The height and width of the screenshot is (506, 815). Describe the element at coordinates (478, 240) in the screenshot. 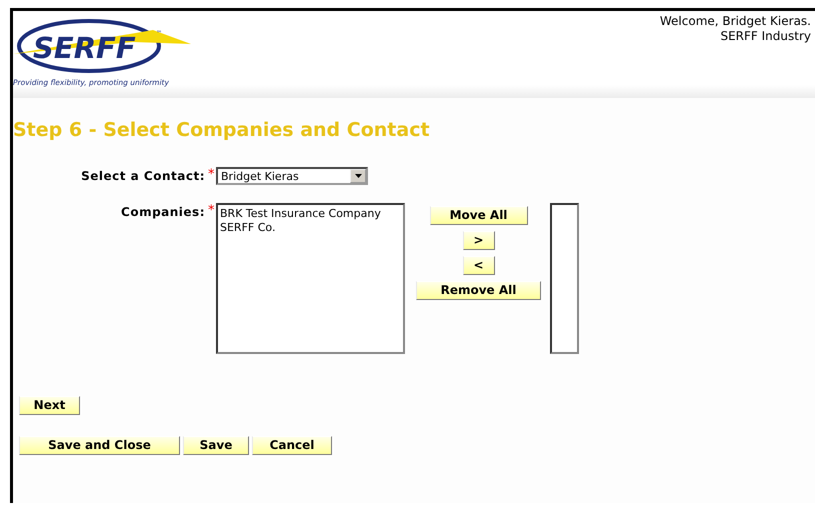

I see `move-right-button: >` at that location.